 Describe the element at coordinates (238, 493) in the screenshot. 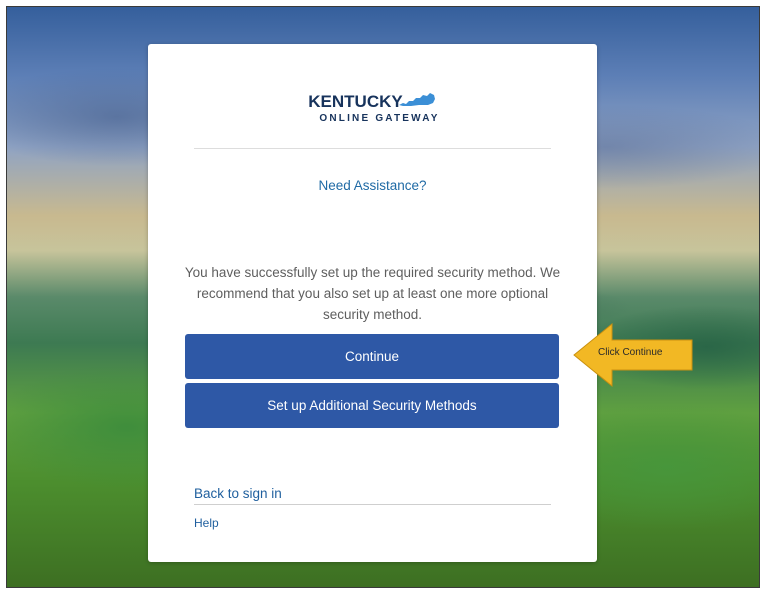

I see `back-to-sign-in-link: Back to sign in` at that location.